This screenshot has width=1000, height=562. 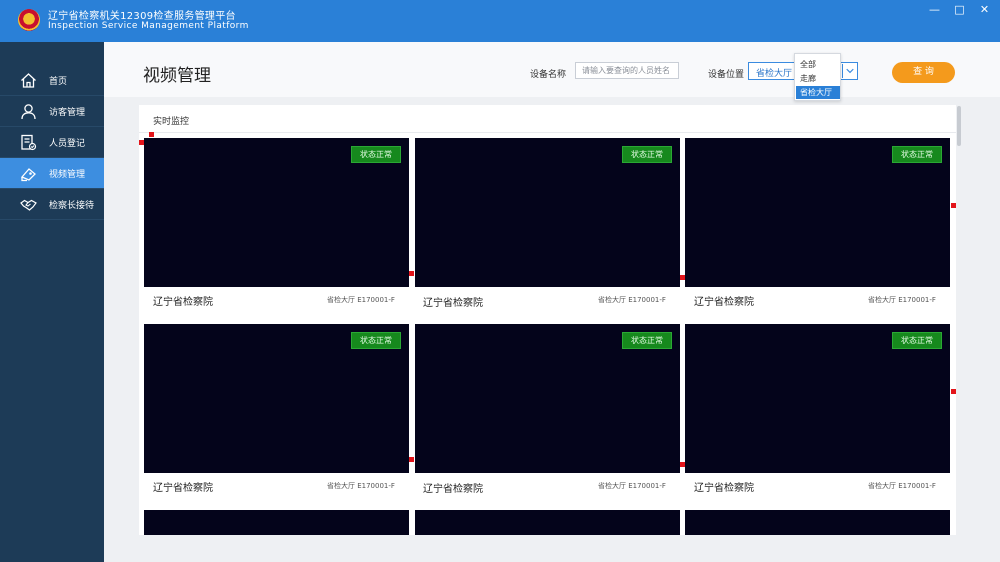 I want to click on home-icon, so click(x=28, y=80).